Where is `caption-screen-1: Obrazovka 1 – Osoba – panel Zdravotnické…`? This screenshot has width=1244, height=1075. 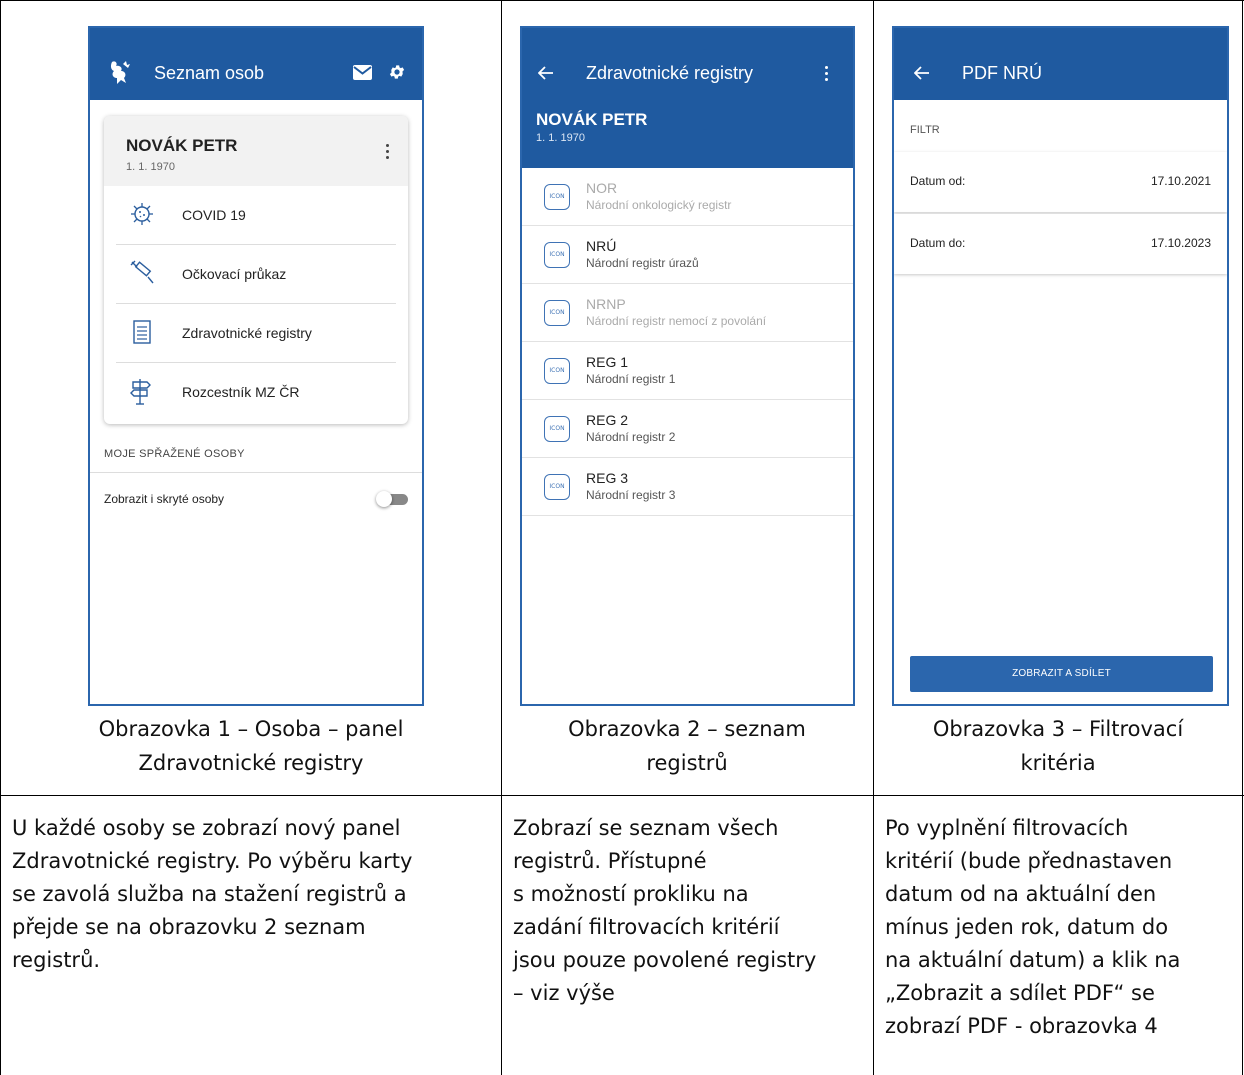 caption-screen-1: Obrazovka 1 – Osoba – panel Zdravotnické… is located at coordinates (251, 746).